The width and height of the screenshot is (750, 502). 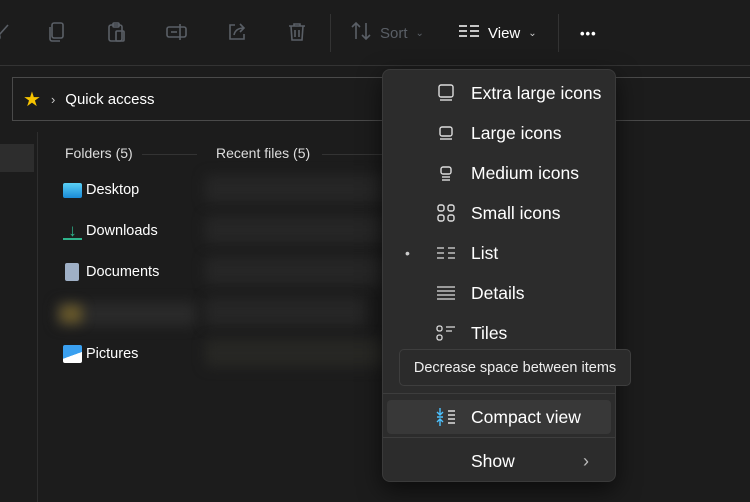 I want to click on sort-button: Sort ⌄, so click(x=387, y=33).